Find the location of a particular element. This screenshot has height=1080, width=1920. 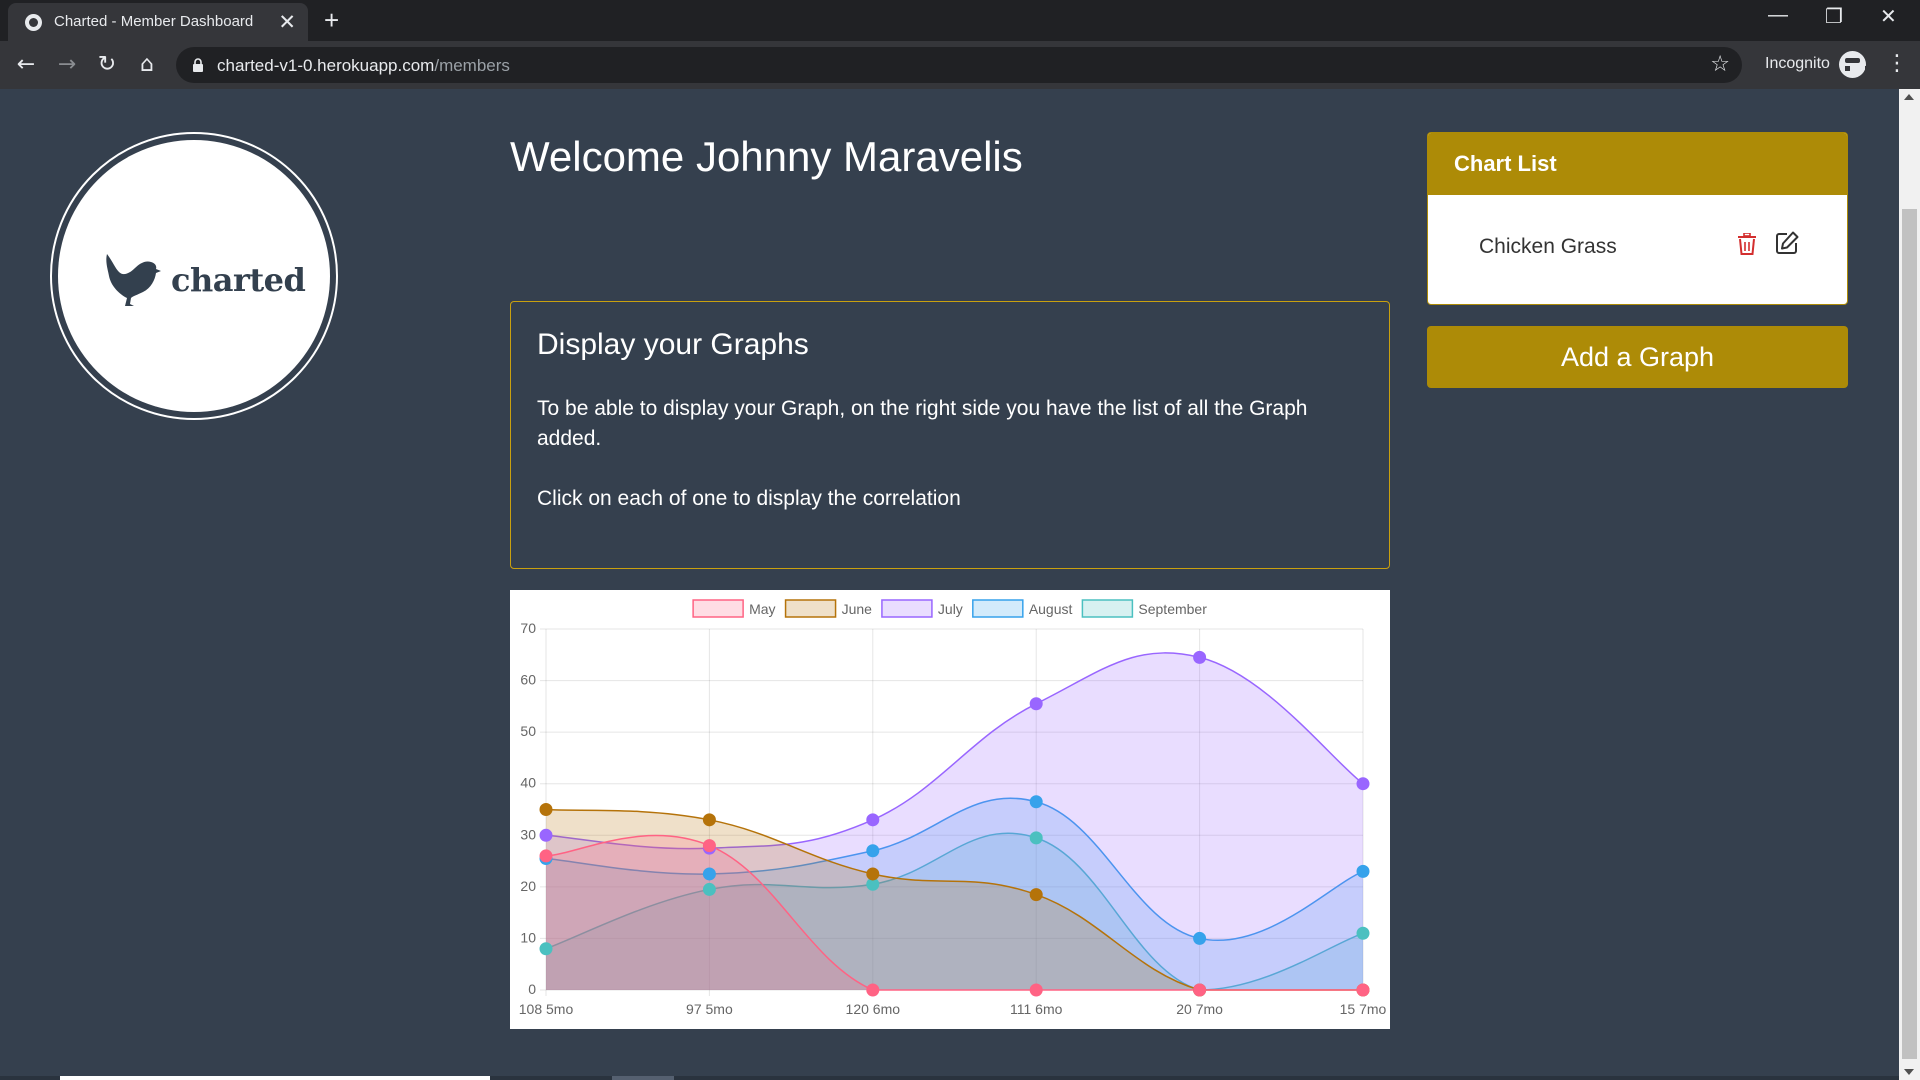

info-title: Display your Graphs is located at coordinates (673, 344).